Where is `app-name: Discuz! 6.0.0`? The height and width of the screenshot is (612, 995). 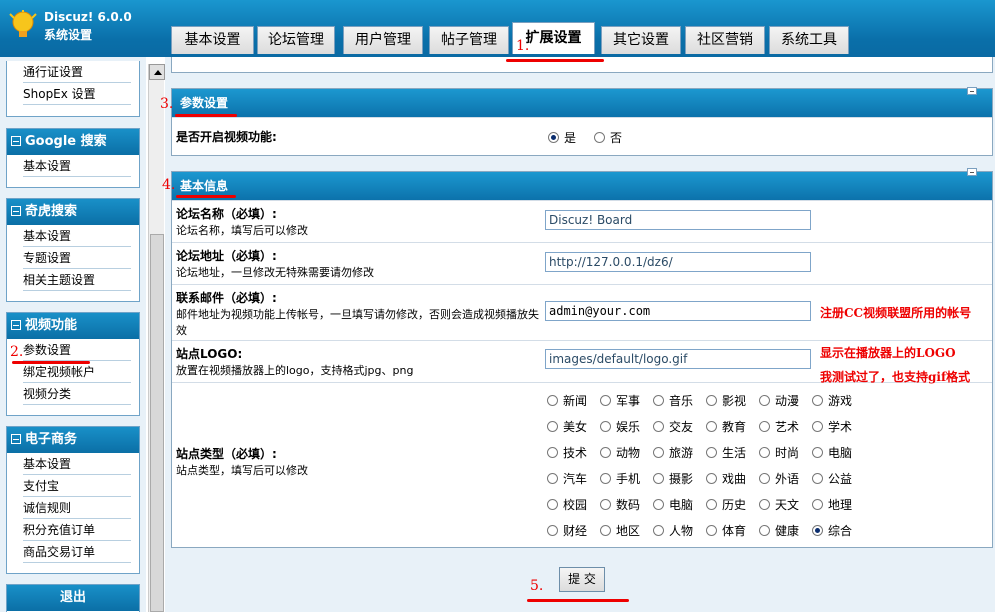 app-name: Discuz! 6.0.0 is located at coordinates (88, 17).